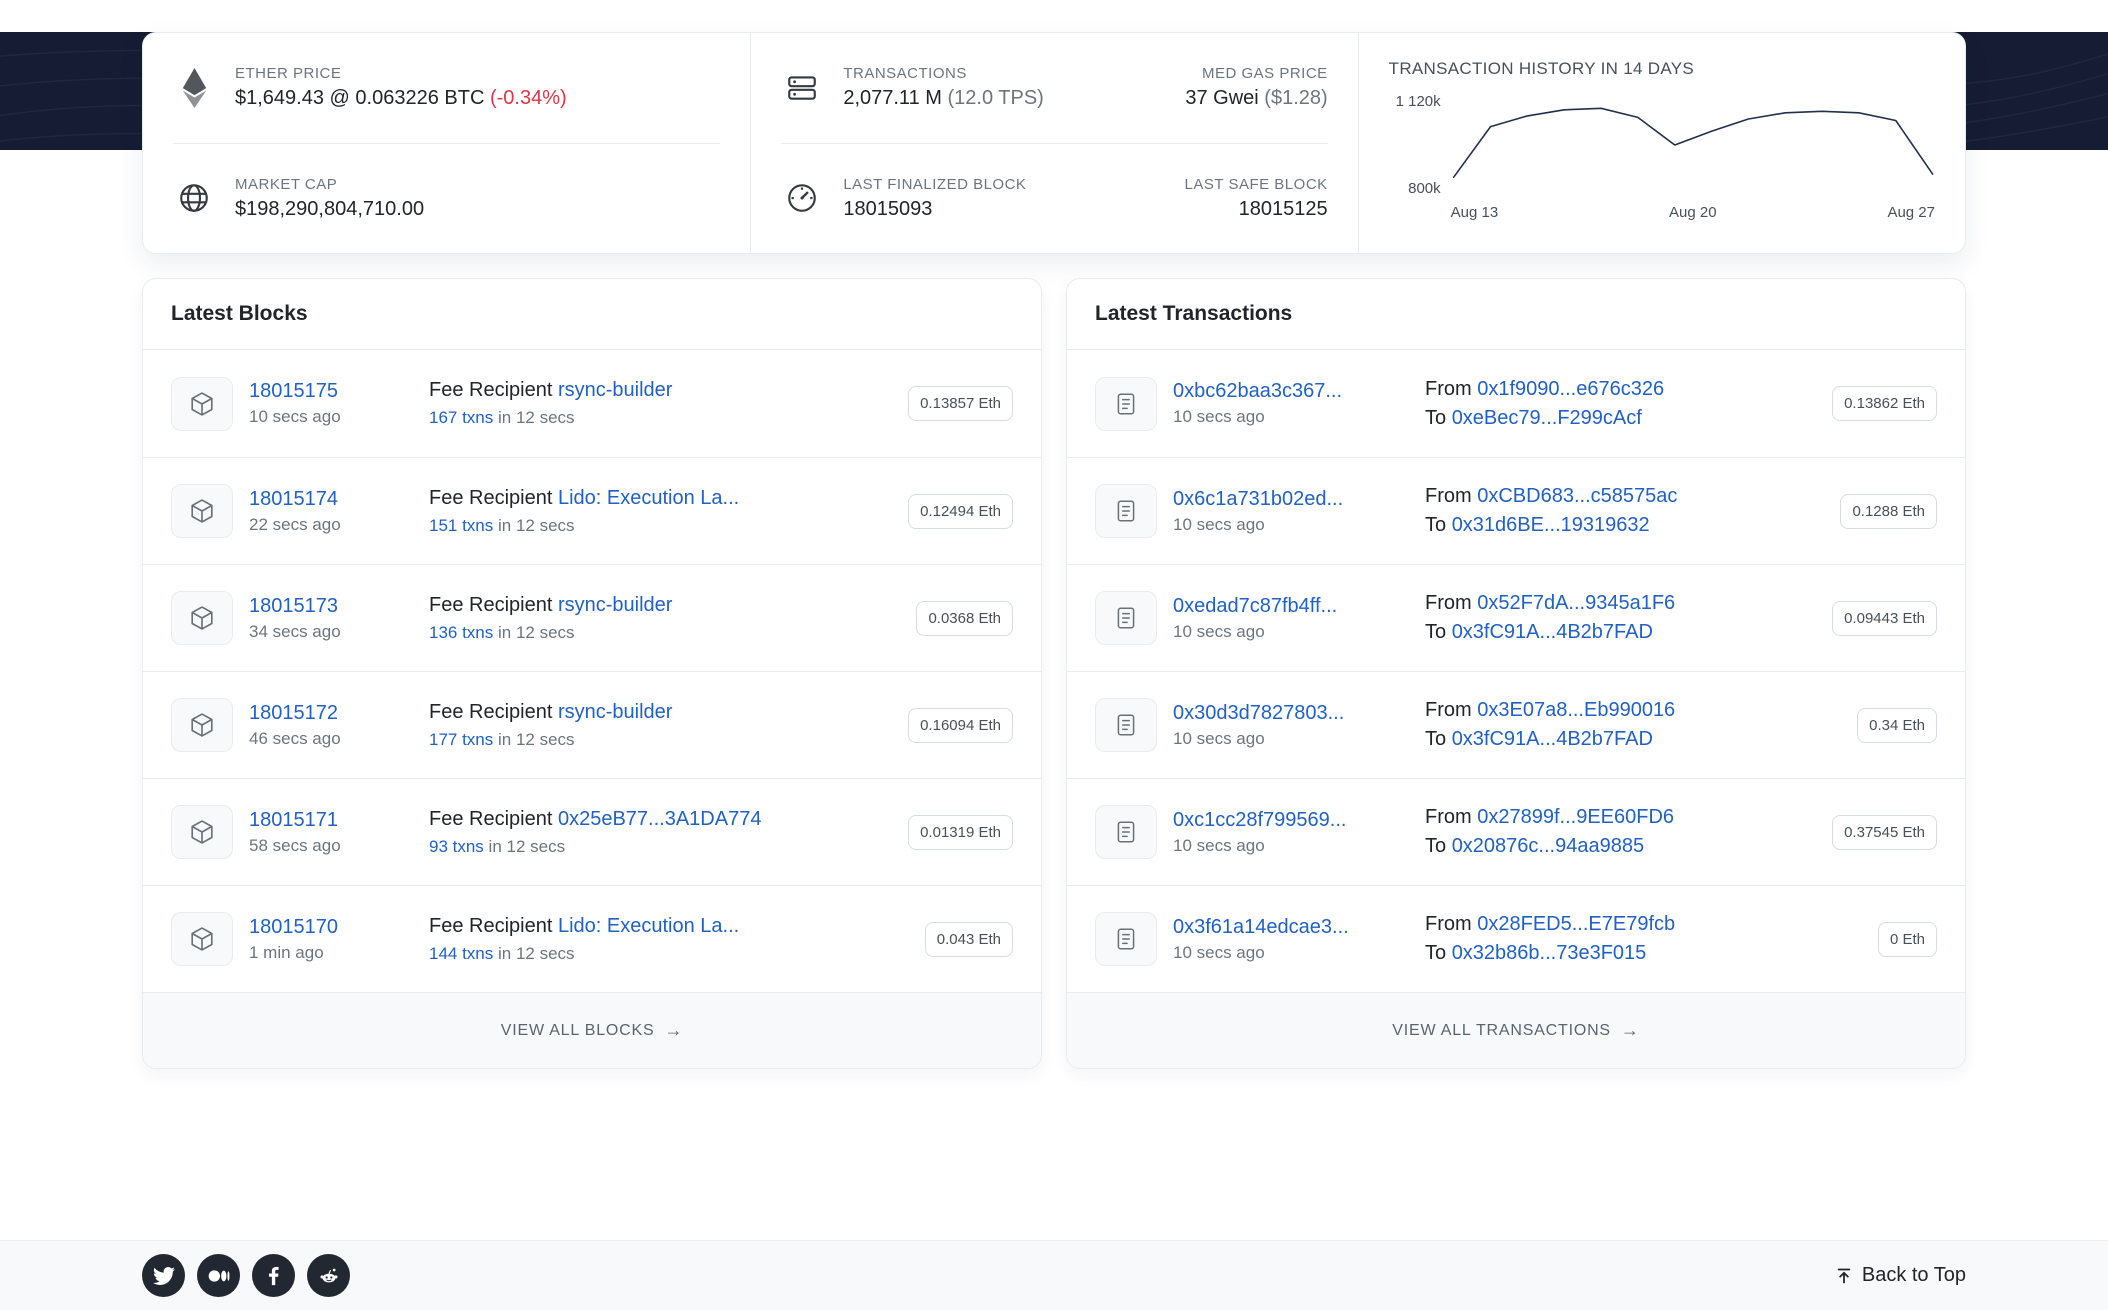  Describe the element at coordinates (1424, 188) in the screenshot. I see `chart-y-min: 800k` at that location.